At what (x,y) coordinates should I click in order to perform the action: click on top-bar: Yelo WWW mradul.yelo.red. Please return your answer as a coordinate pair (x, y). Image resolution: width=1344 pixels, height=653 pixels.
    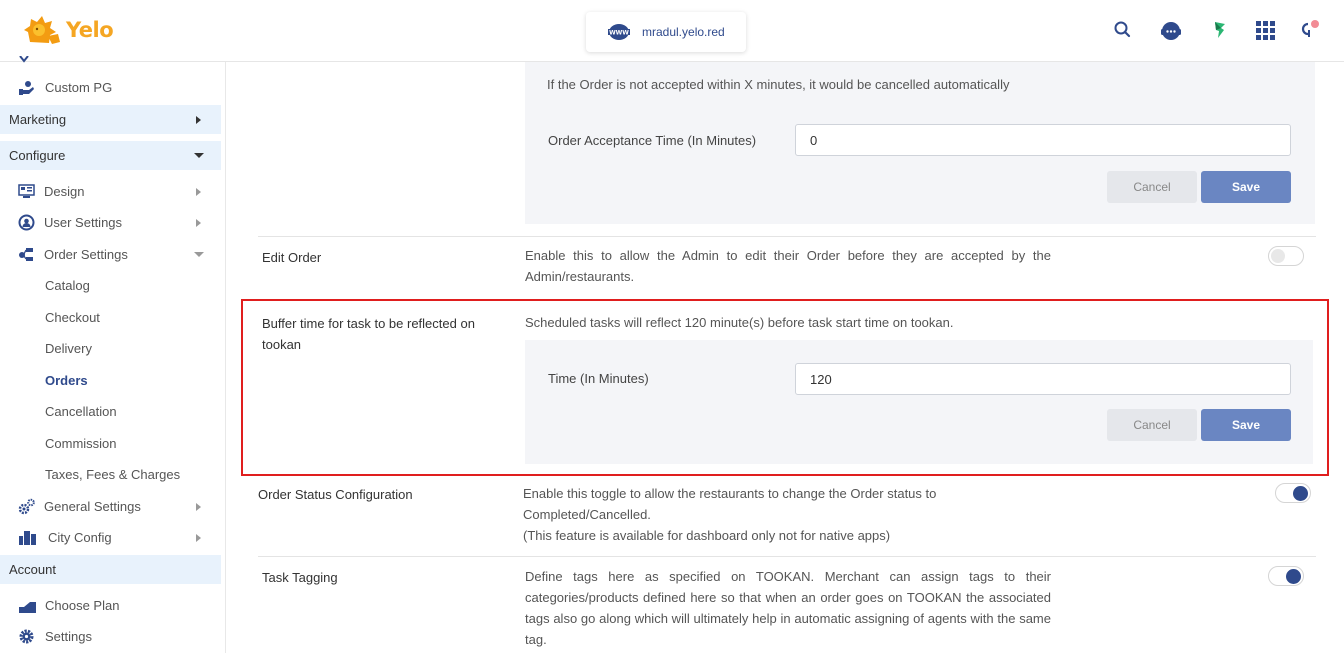
    Looking at the image, I should click on (672, 31).